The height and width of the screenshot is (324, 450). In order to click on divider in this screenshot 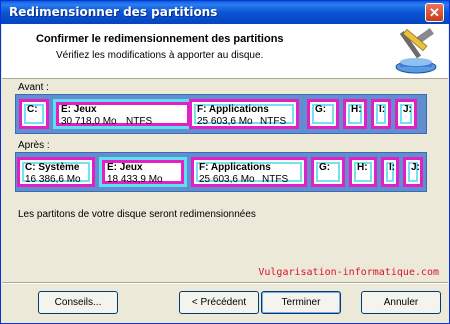, I will do `click(225, 283)`.